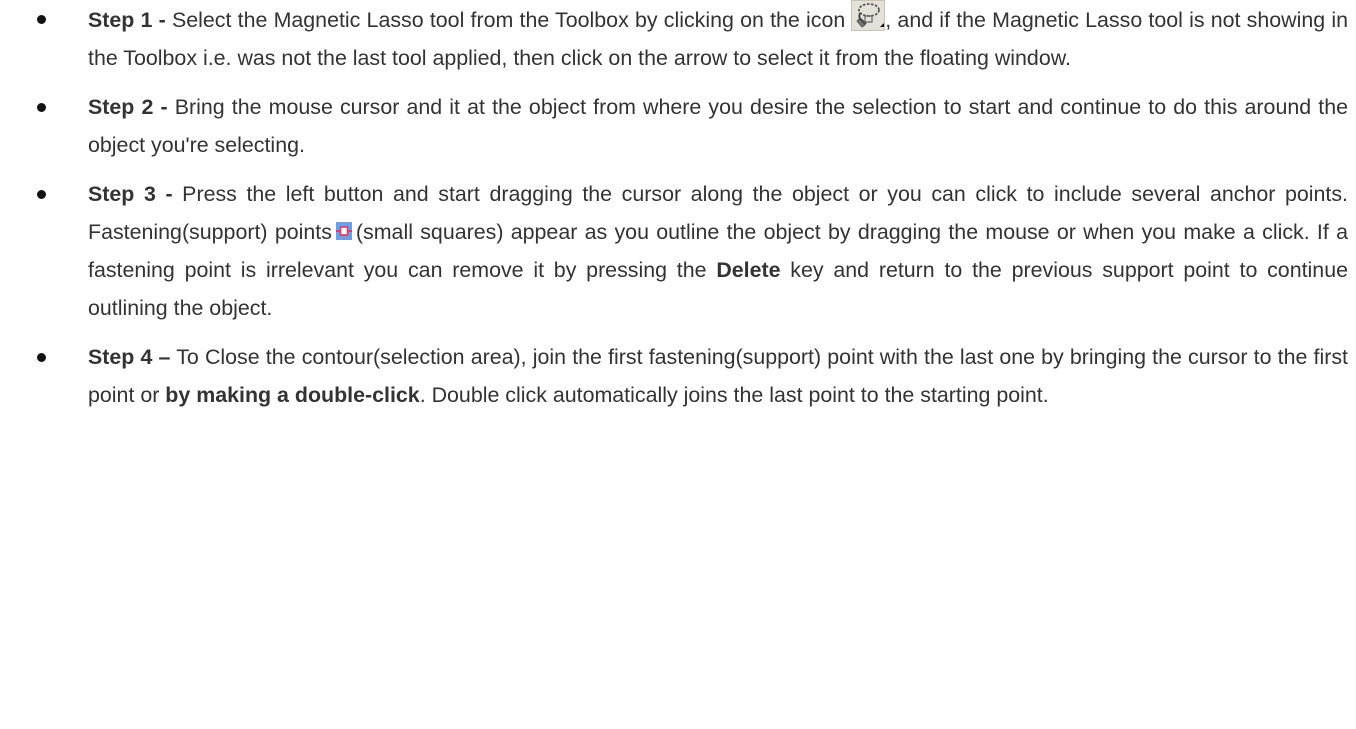  I want to click on double-click-label: by making a double-click, so click(292, 395).